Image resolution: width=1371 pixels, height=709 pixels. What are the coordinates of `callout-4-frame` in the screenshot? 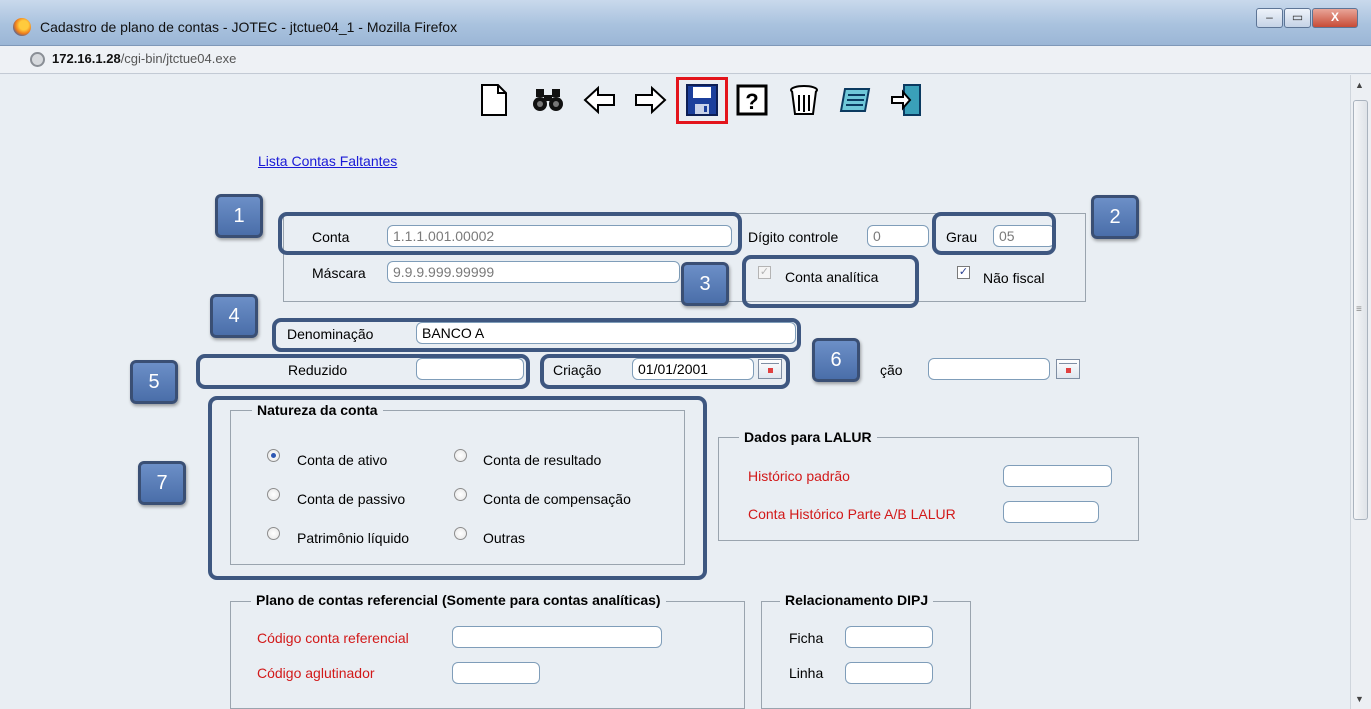 It's located at (536, 335).